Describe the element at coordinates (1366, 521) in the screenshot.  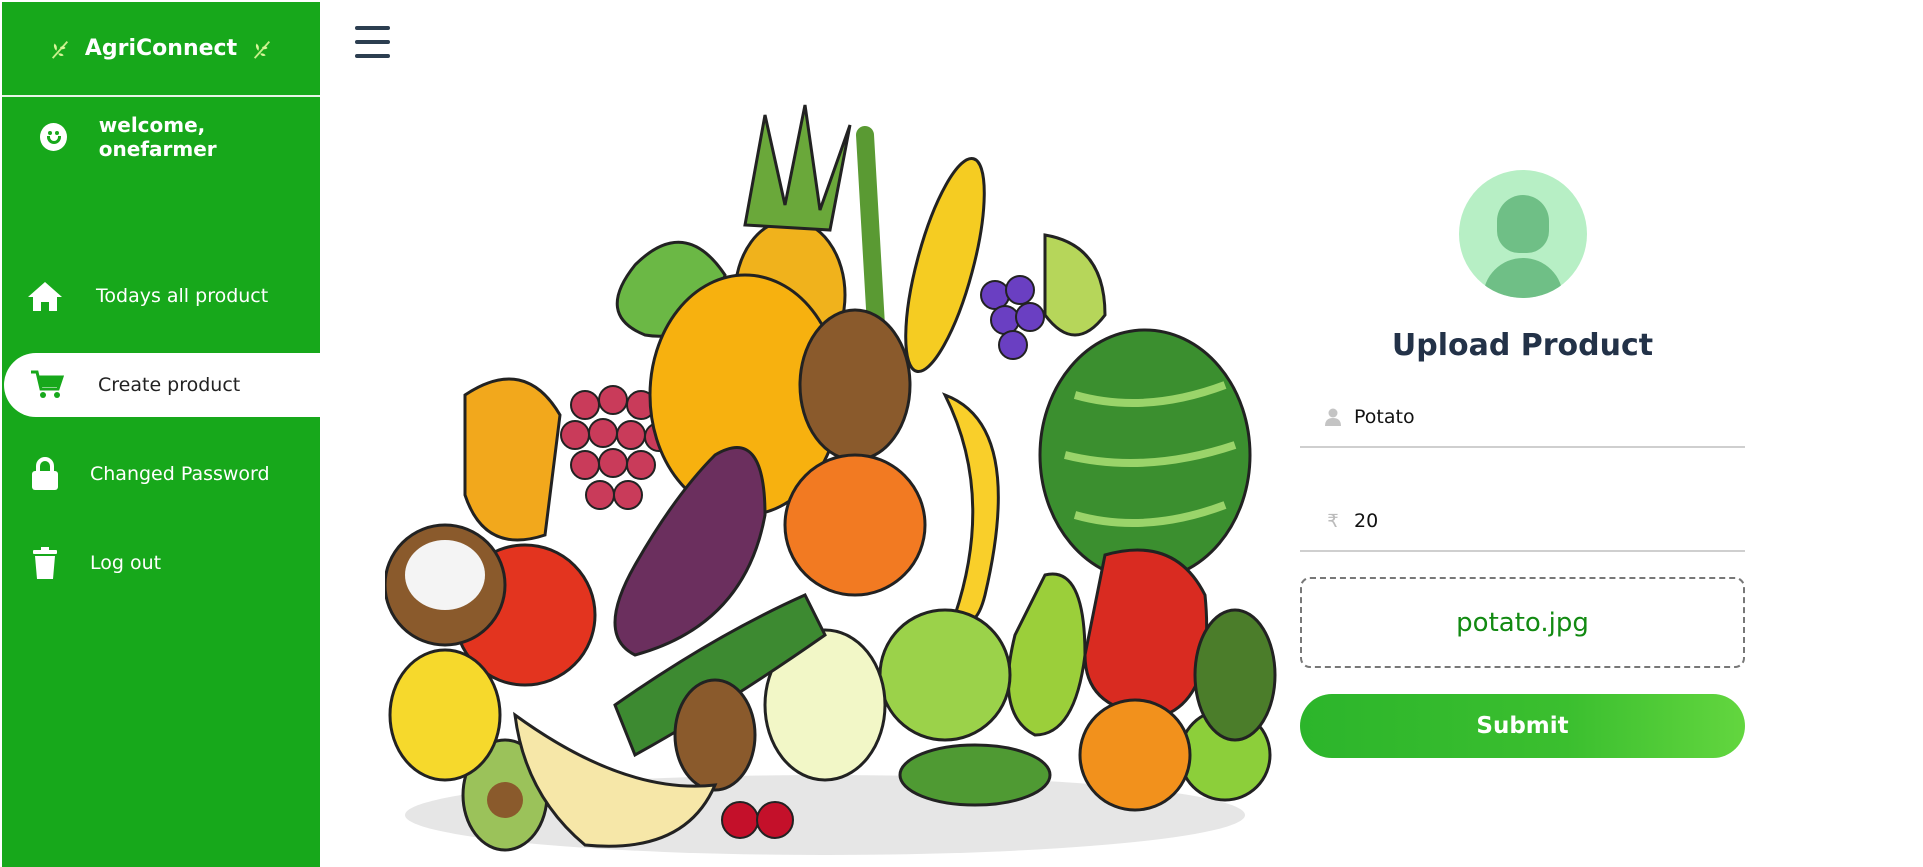
I see `product-price-value: 20` at that location.